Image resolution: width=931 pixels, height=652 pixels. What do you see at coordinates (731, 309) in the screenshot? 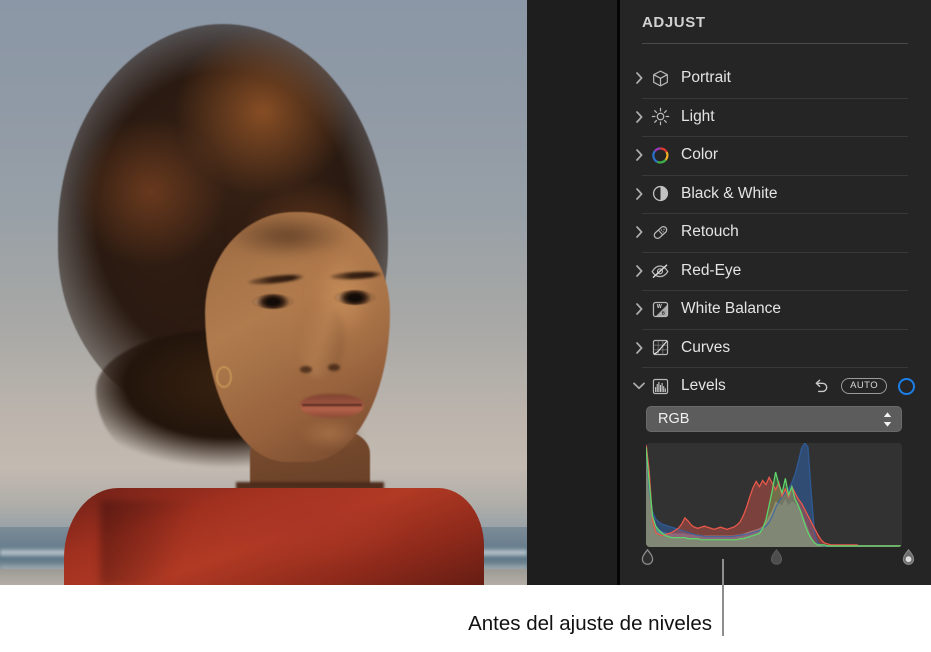
I see `adjustment-label: White Balance` at bounding box center [731, 309].